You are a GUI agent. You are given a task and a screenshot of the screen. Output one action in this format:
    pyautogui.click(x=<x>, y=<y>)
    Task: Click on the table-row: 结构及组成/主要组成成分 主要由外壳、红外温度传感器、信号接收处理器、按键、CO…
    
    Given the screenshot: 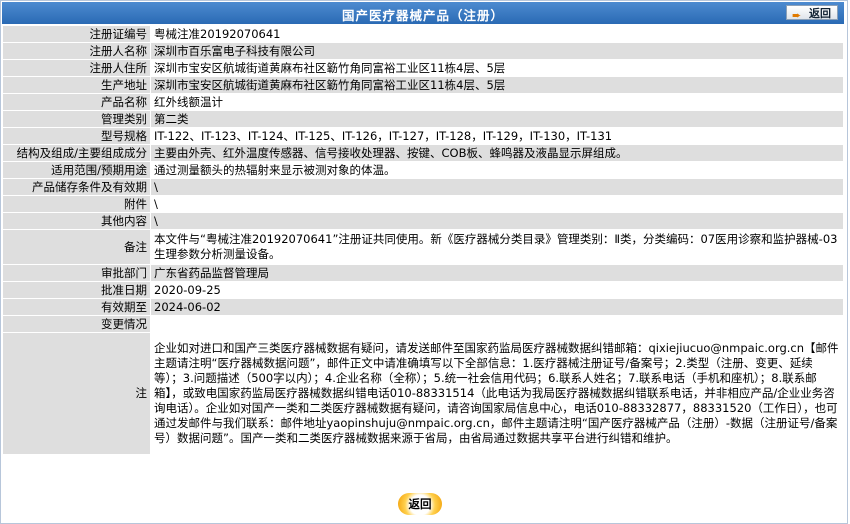 What is the action you would take?
    pyautogui.click(x=423, y=153)
    